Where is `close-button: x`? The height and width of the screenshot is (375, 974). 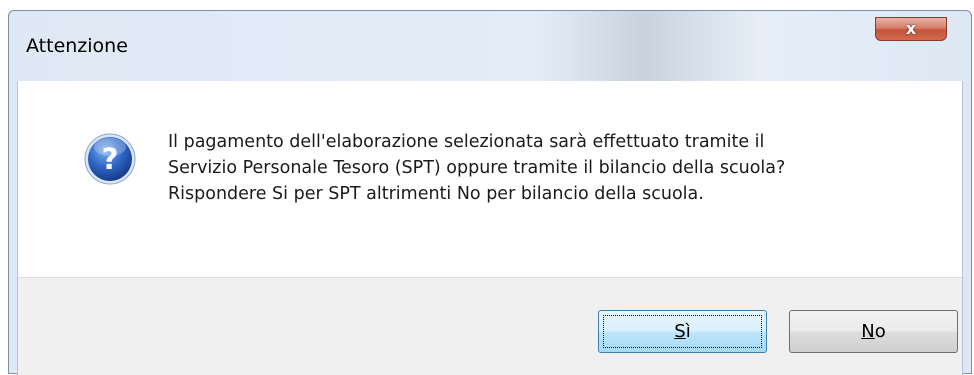 close-button: x is located at coordinates (911, 29).